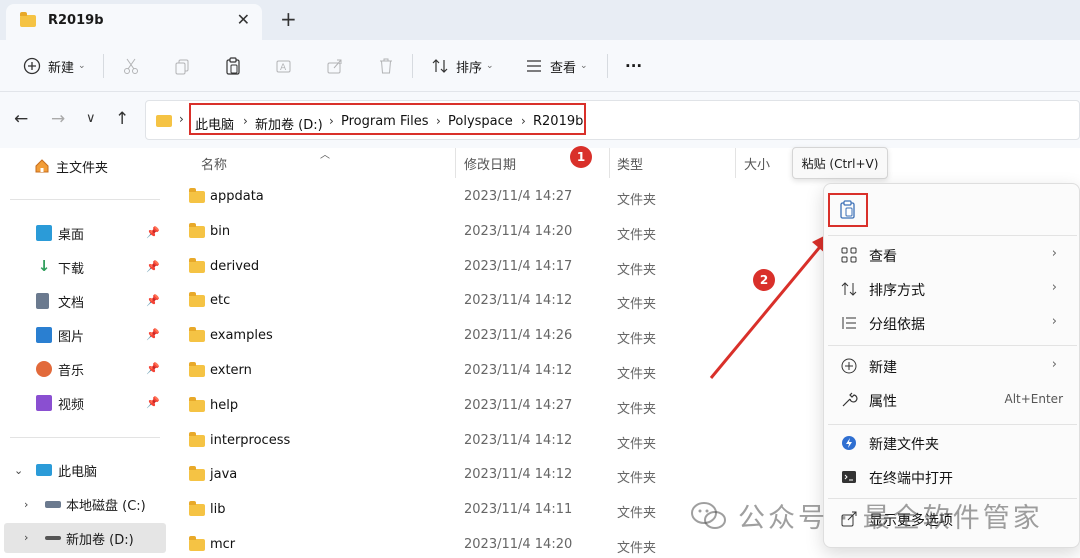 This screenshot has height=558, width=1080. I want to click on menu-item-label: 排序方式, so click(897, 291).